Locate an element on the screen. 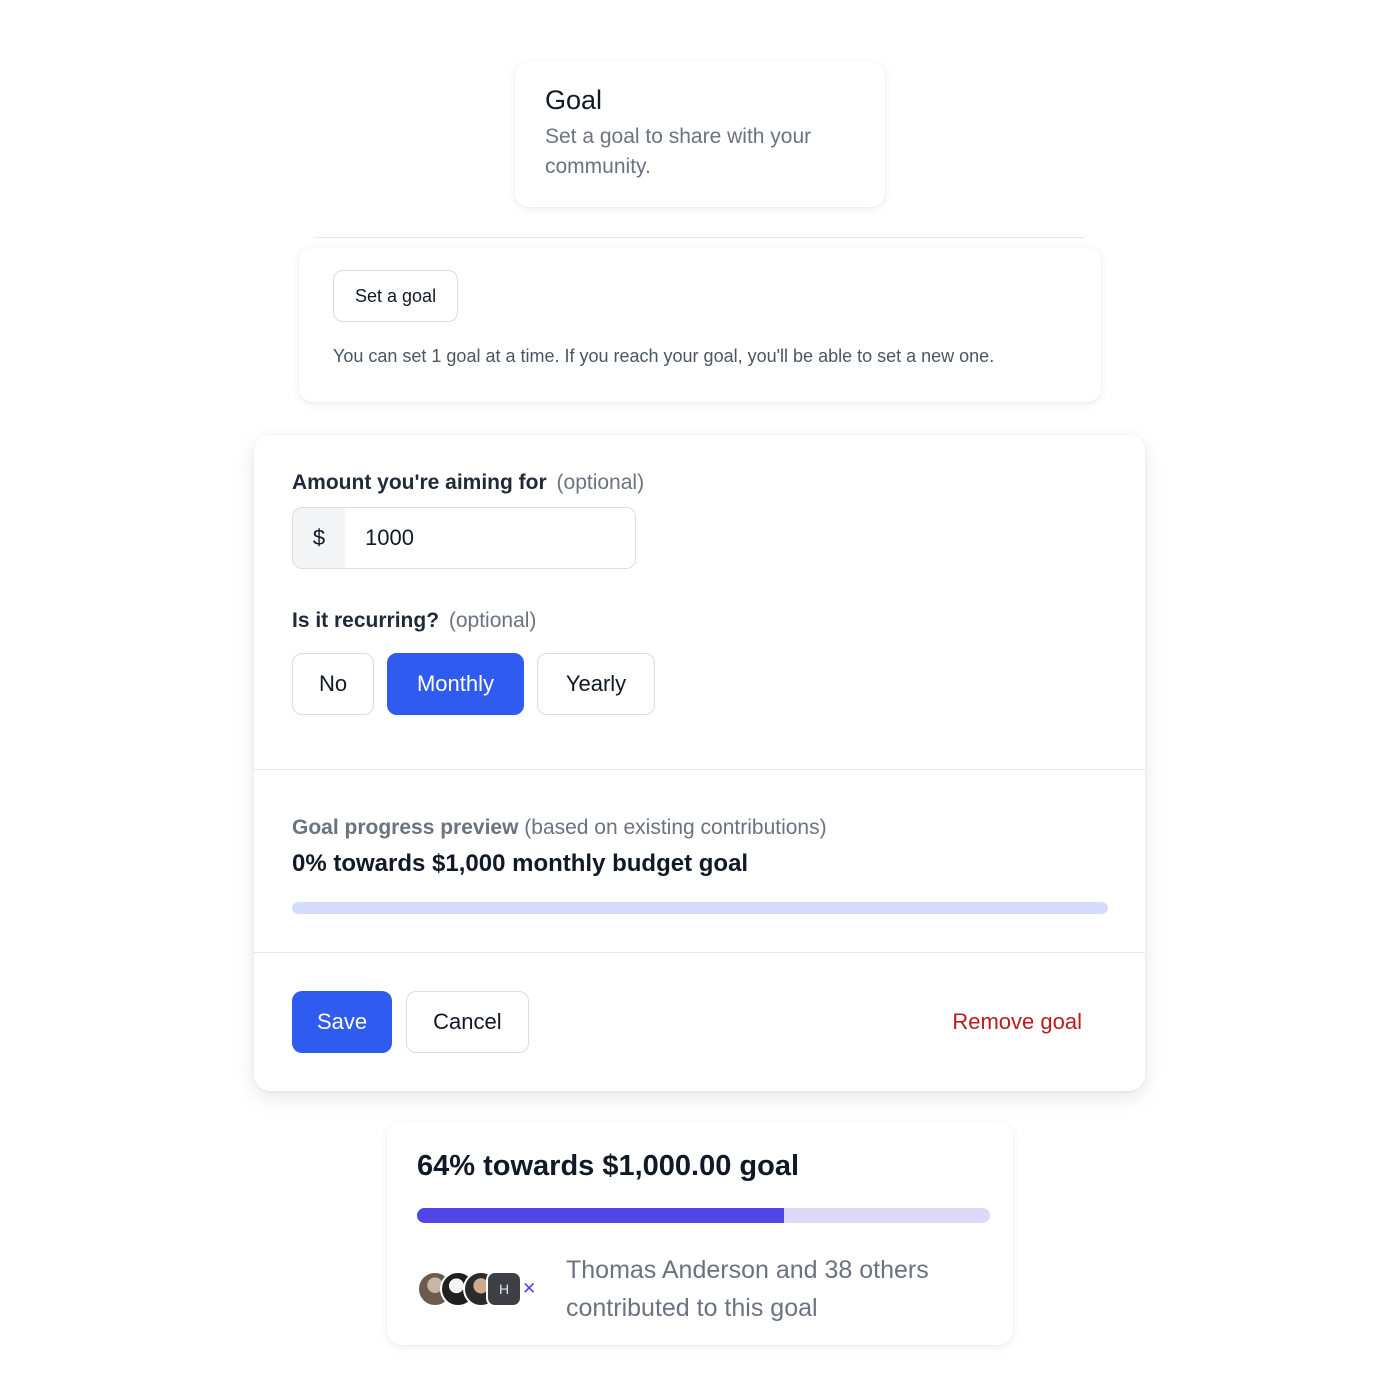 The height and width of the screenshot is (1400, 1400). recurring-option-monthly: Monthly is located at coordinates (455, 684).